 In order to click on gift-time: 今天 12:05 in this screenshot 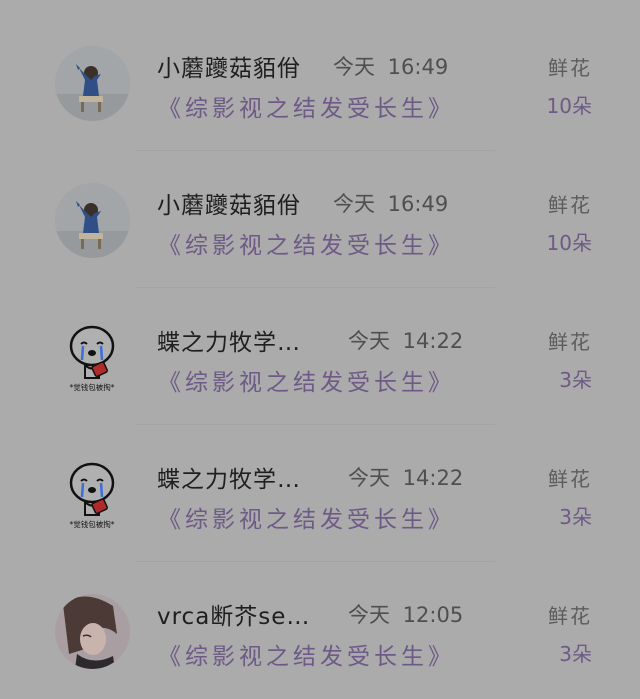, I will do `click(406, 615)`.